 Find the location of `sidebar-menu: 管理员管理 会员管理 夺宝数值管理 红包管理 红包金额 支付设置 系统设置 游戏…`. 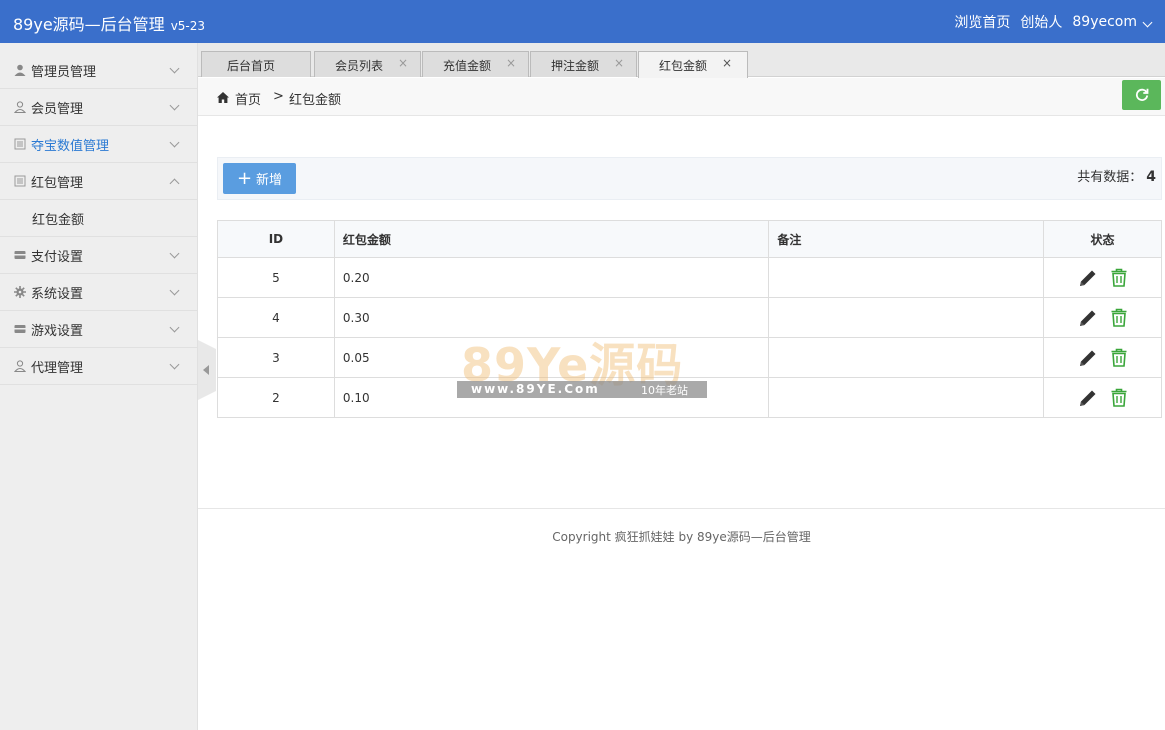

sidebar-menu: 管理员管理 会员管理 夺宝数值管理 红包管理 红包金额 支付设置 系统设置 游戏… is located at coordinates (98, 214).